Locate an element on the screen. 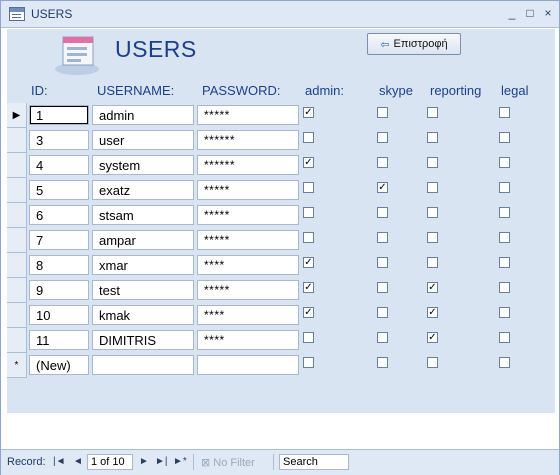 The height and width of the screenshot is (475, 560). last-record-button: ►| is located at coordinates (161, 461).